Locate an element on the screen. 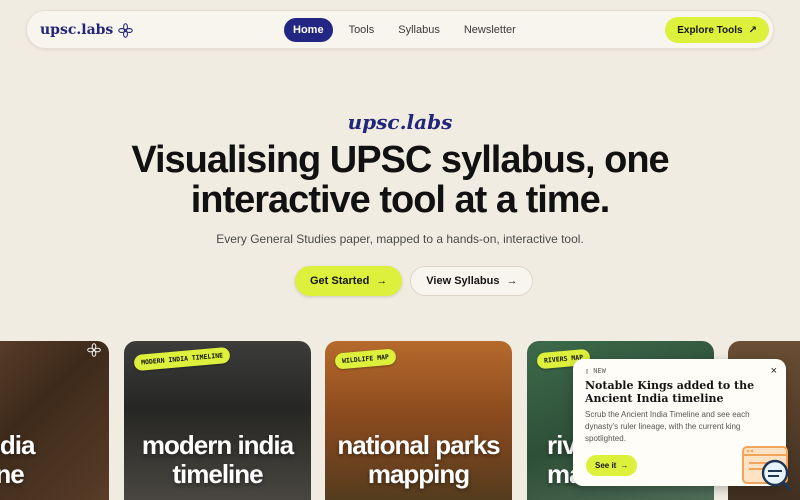  nav-newsletter: Newsletter is located at coordinates (490, 30).